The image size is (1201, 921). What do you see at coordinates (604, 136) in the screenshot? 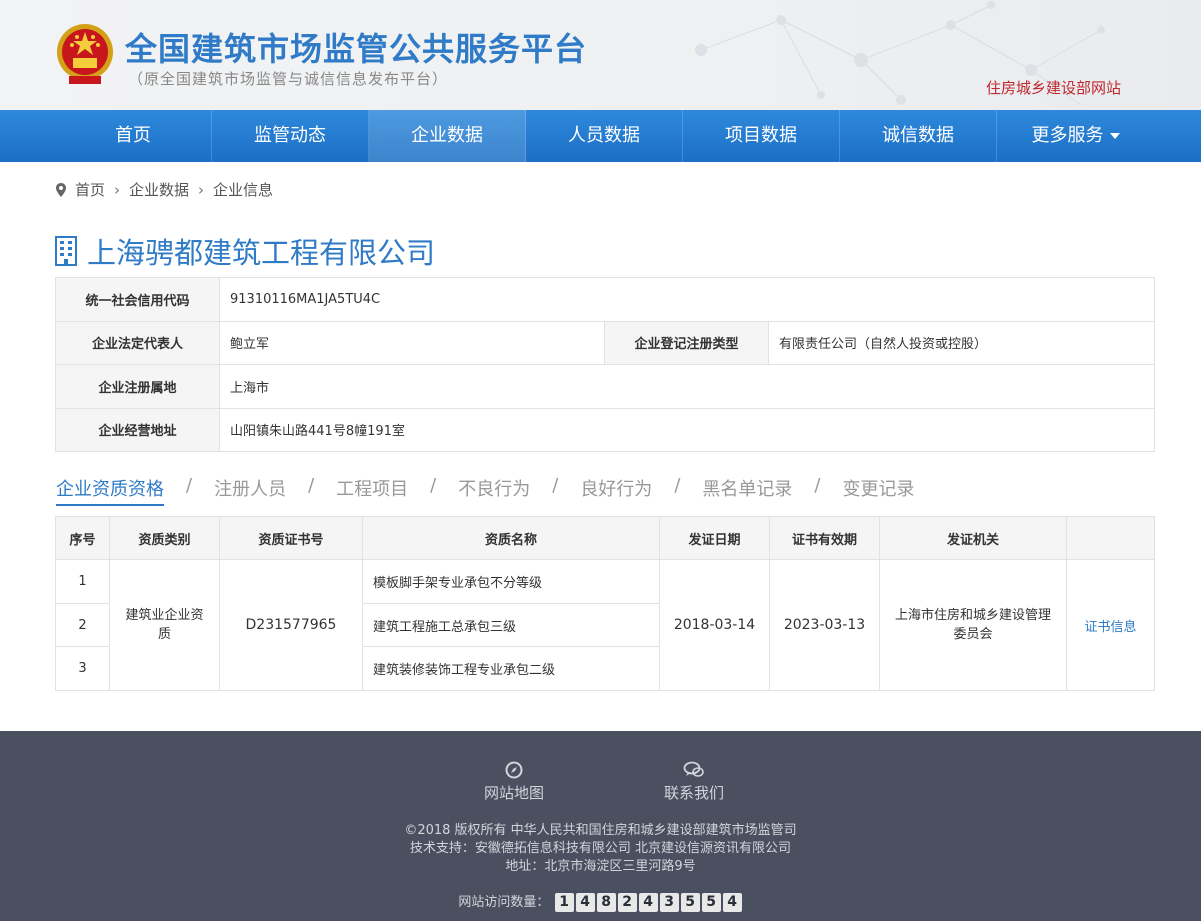
I see `nav-item-personnel-data: 人员数据` at bounding box center [604, 136].